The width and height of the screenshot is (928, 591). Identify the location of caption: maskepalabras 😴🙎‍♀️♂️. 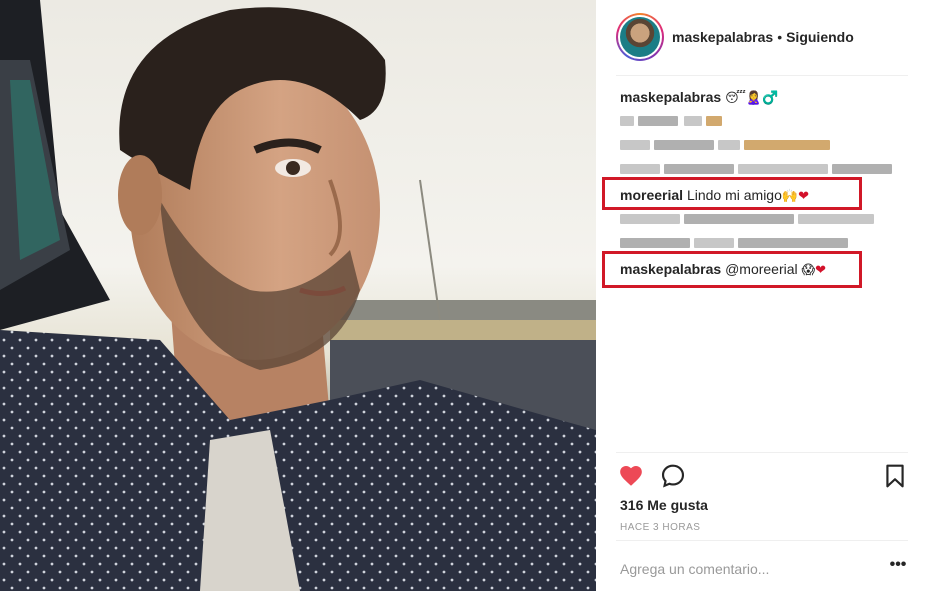
(768, 100).